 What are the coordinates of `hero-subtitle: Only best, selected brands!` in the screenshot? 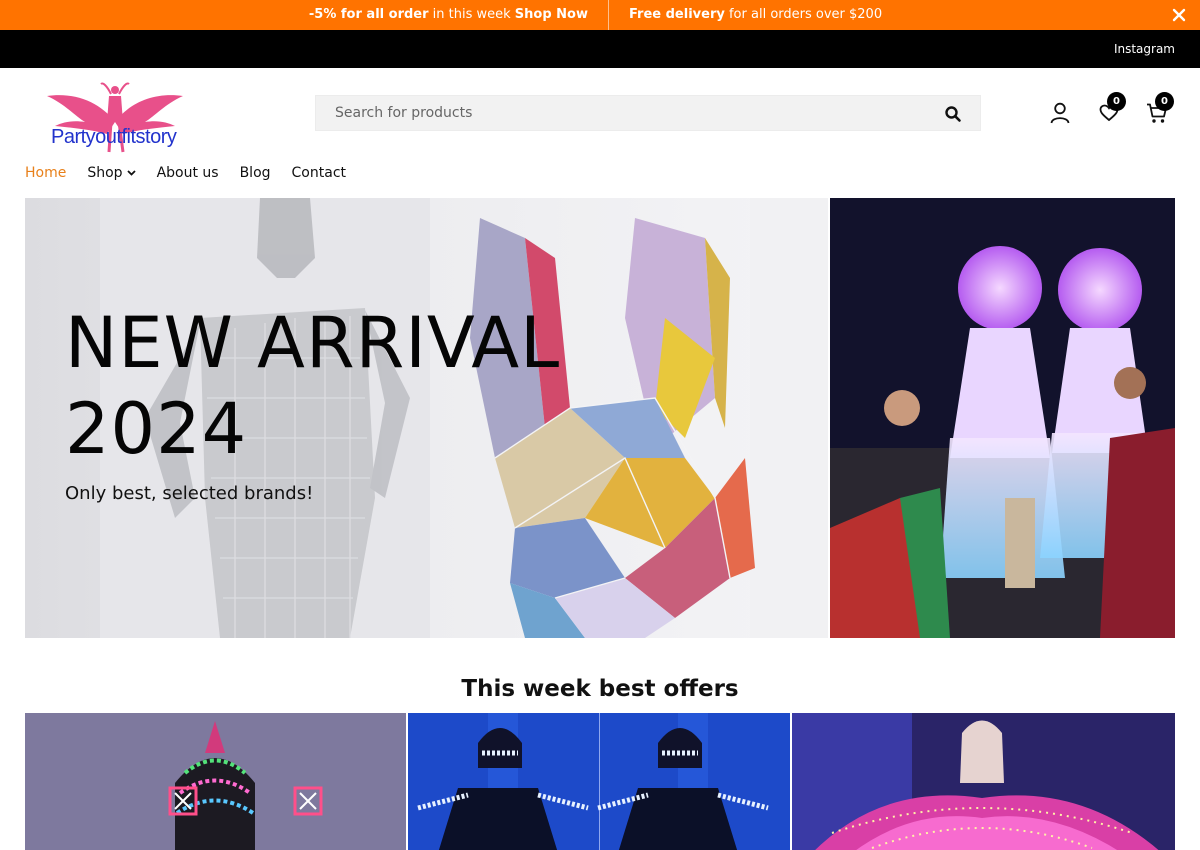 It's located at (189, 493).